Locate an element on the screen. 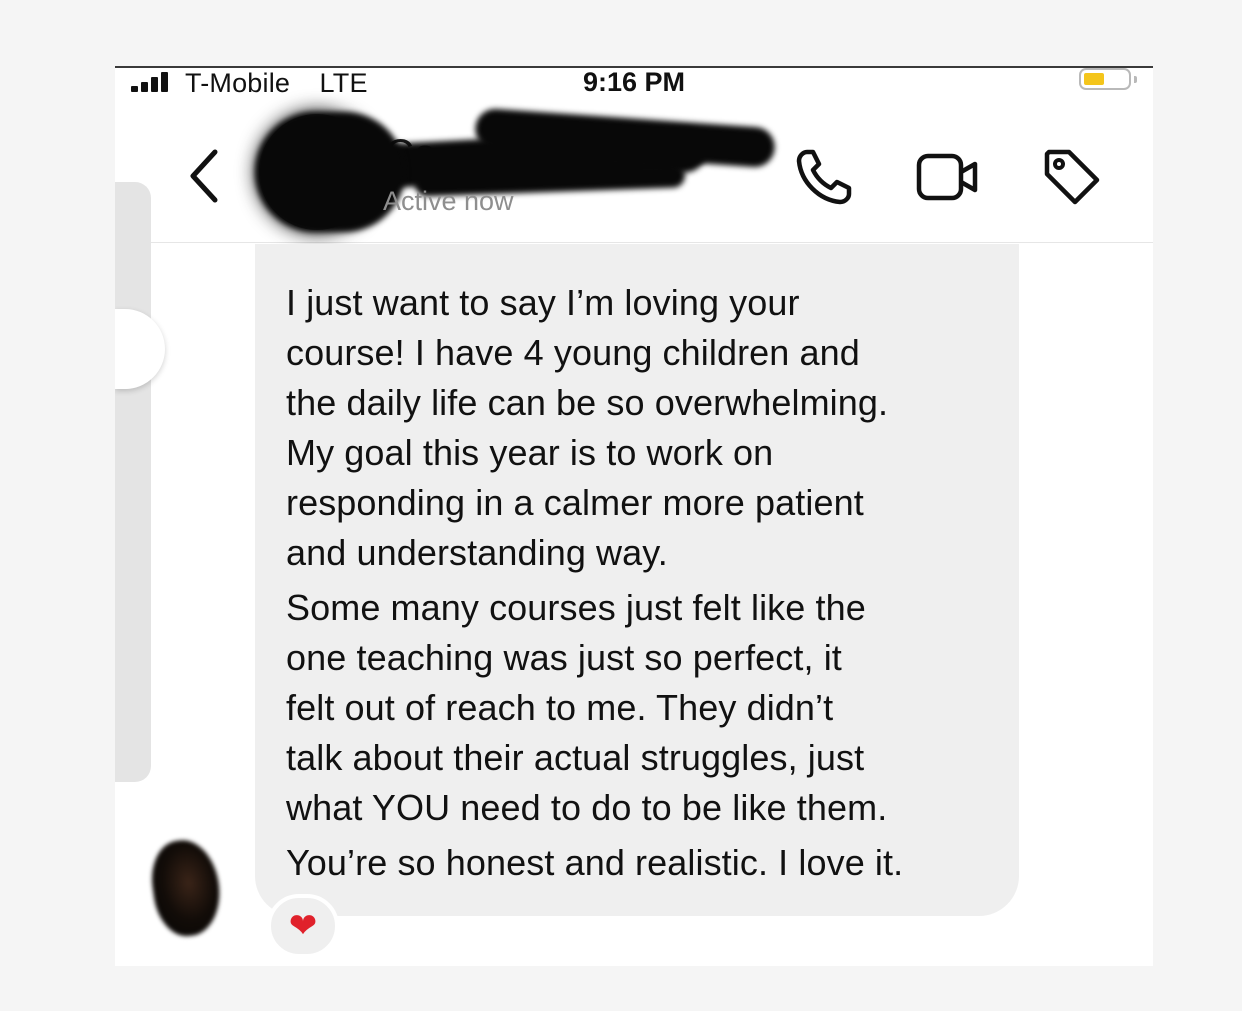 This screenshot has height=1011, width=1242. message-line: Some many courses just felt like the is located at coordinates (576, 607).